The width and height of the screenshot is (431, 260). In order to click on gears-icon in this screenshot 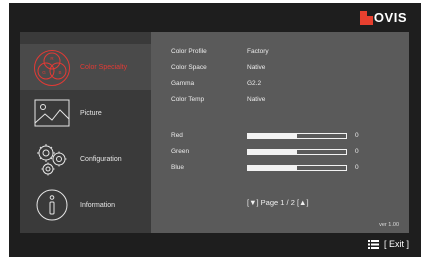, I will do `click(52, 160)`.